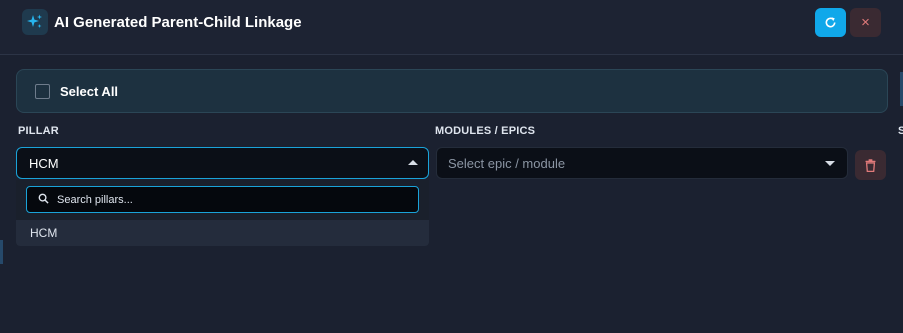 The width and height of the screenshot is (903, 333). I want to click on caret-down-icon, so click(830, 163).